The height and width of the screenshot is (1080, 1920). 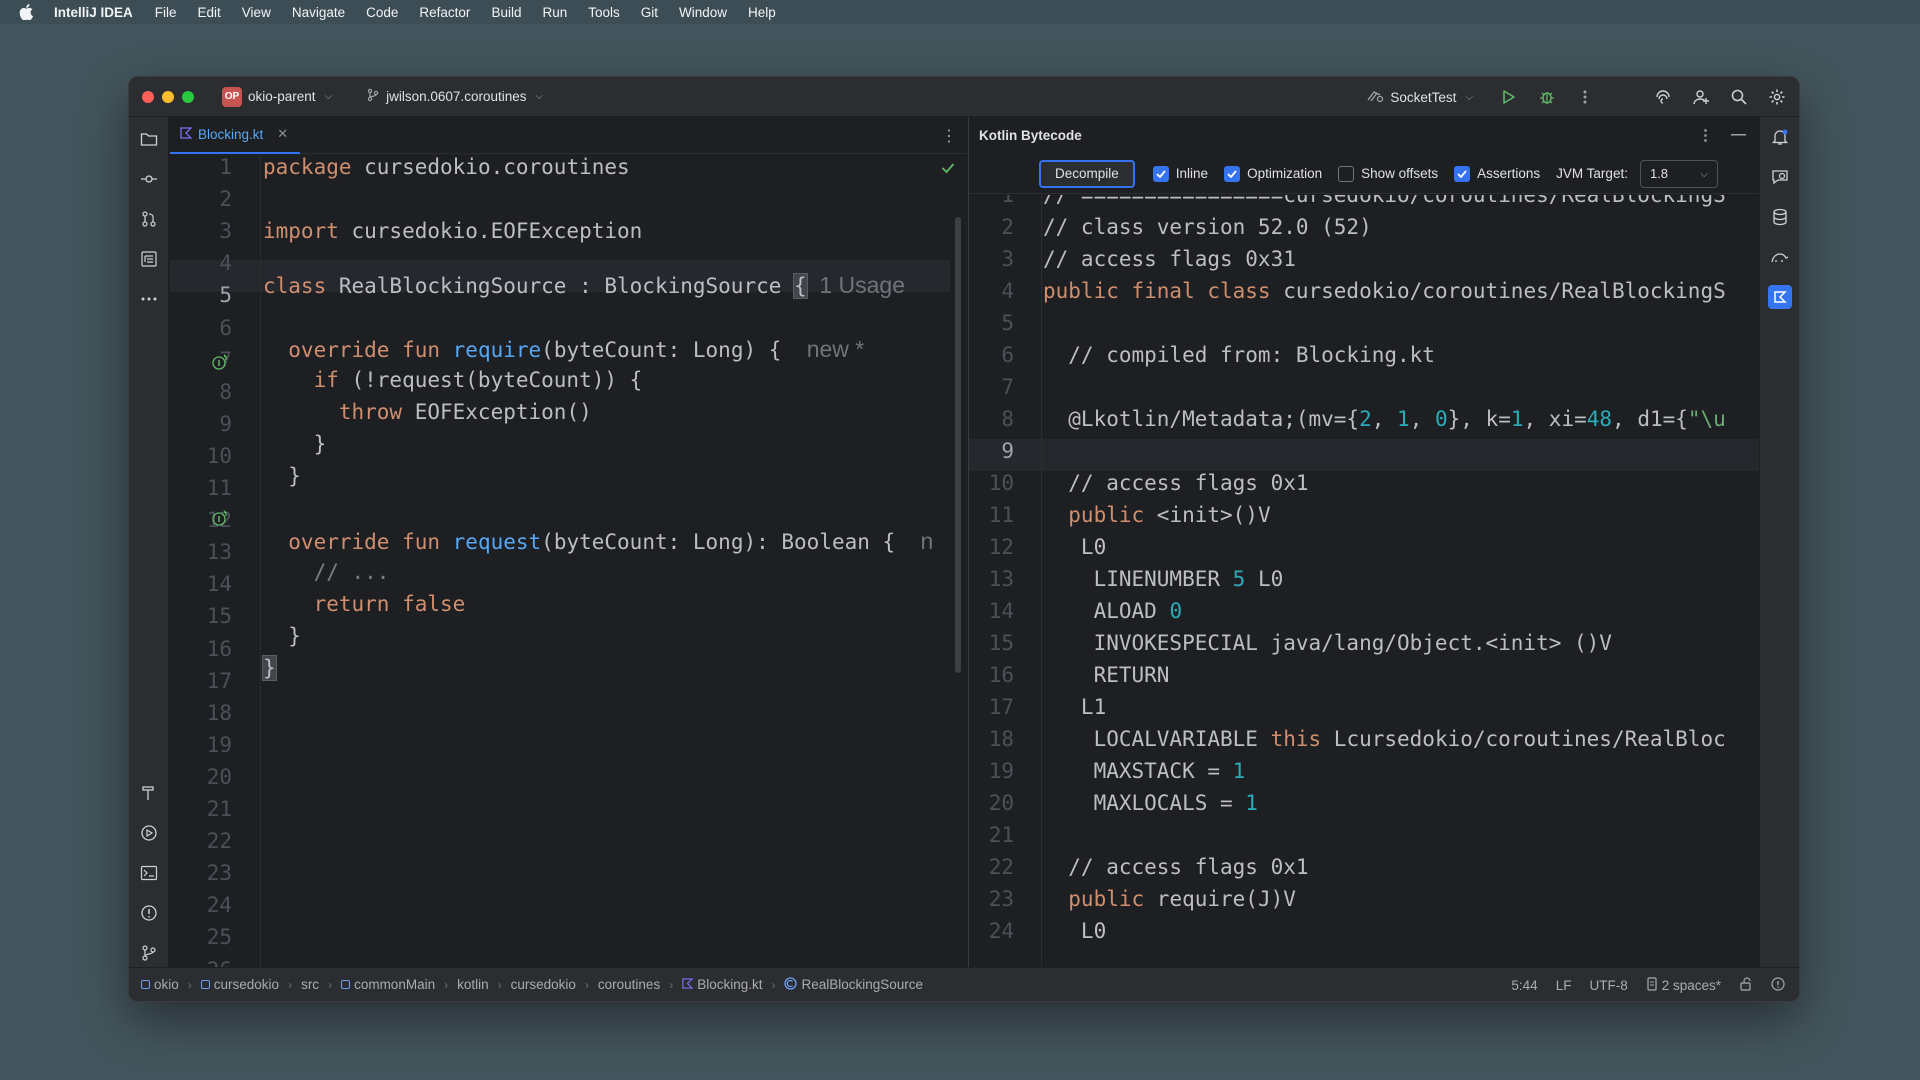 I want to click on zoom-window-button, so click(x=188, y=96).